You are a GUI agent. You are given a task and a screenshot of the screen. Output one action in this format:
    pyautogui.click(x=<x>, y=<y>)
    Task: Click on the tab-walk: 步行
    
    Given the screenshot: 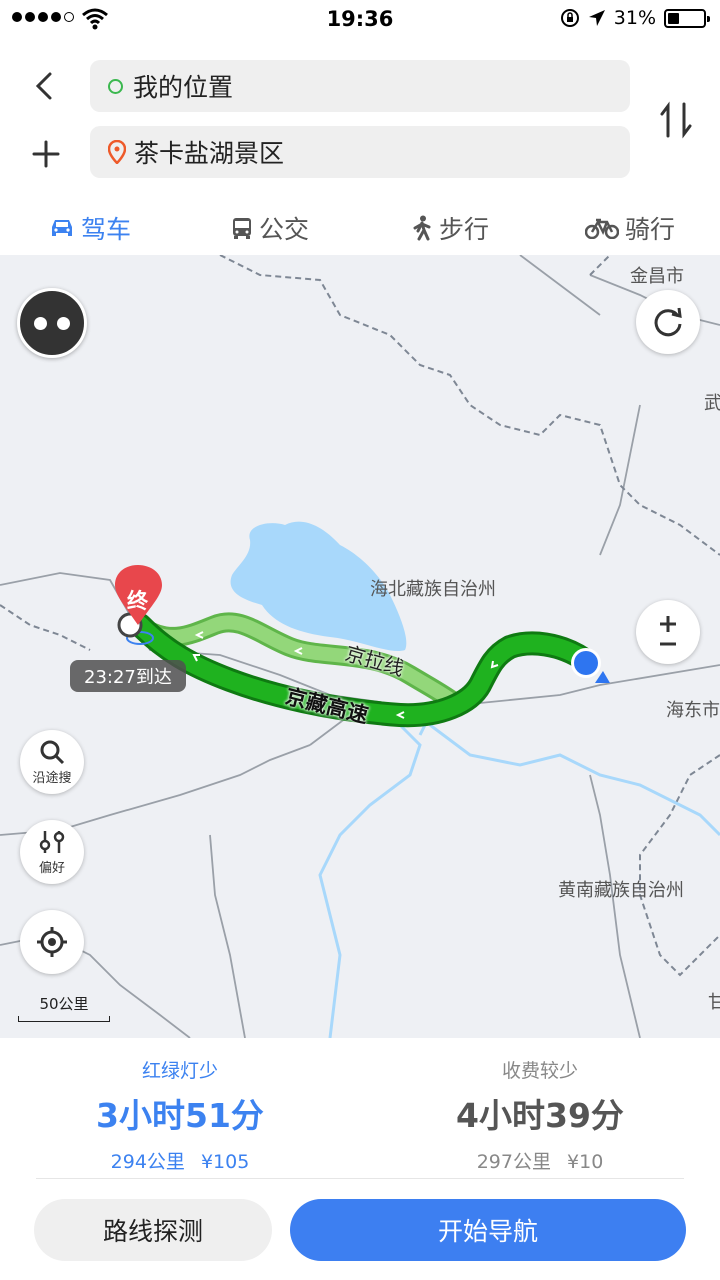 What is the action you would take?
    pyautogui.click(x=450, y=227)
    